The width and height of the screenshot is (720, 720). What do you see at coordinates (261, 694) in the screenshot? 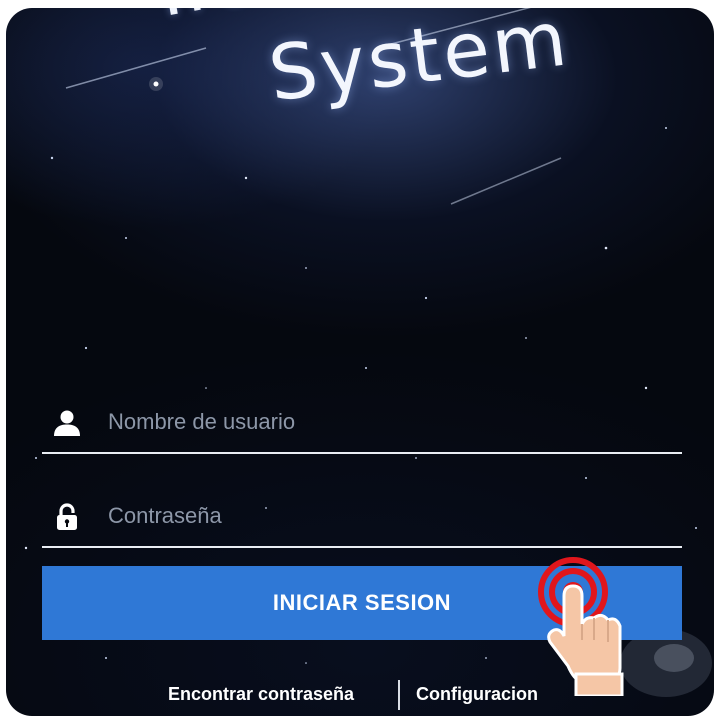
I see `find-password-link: Encontrar contraseña` at bounding box center [261, 694].